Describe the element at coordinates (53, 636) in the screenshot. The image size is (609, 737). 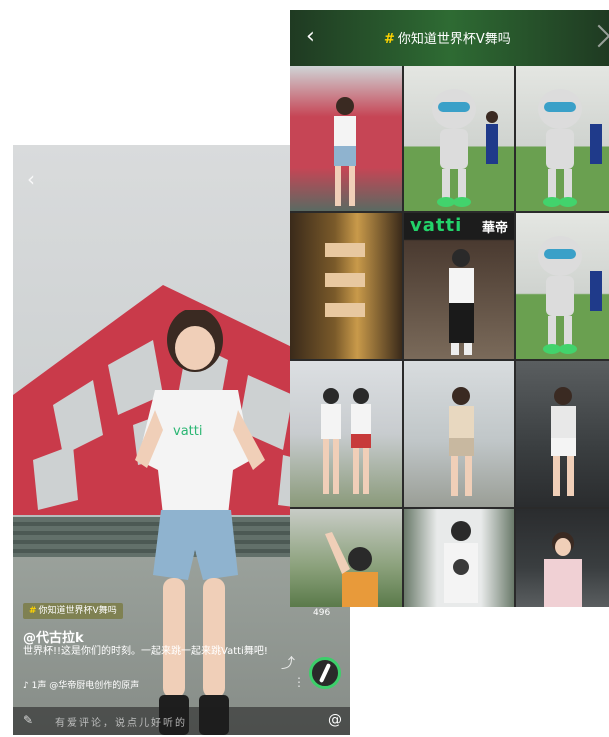
I see `author-name: @代古拉k` at that location.